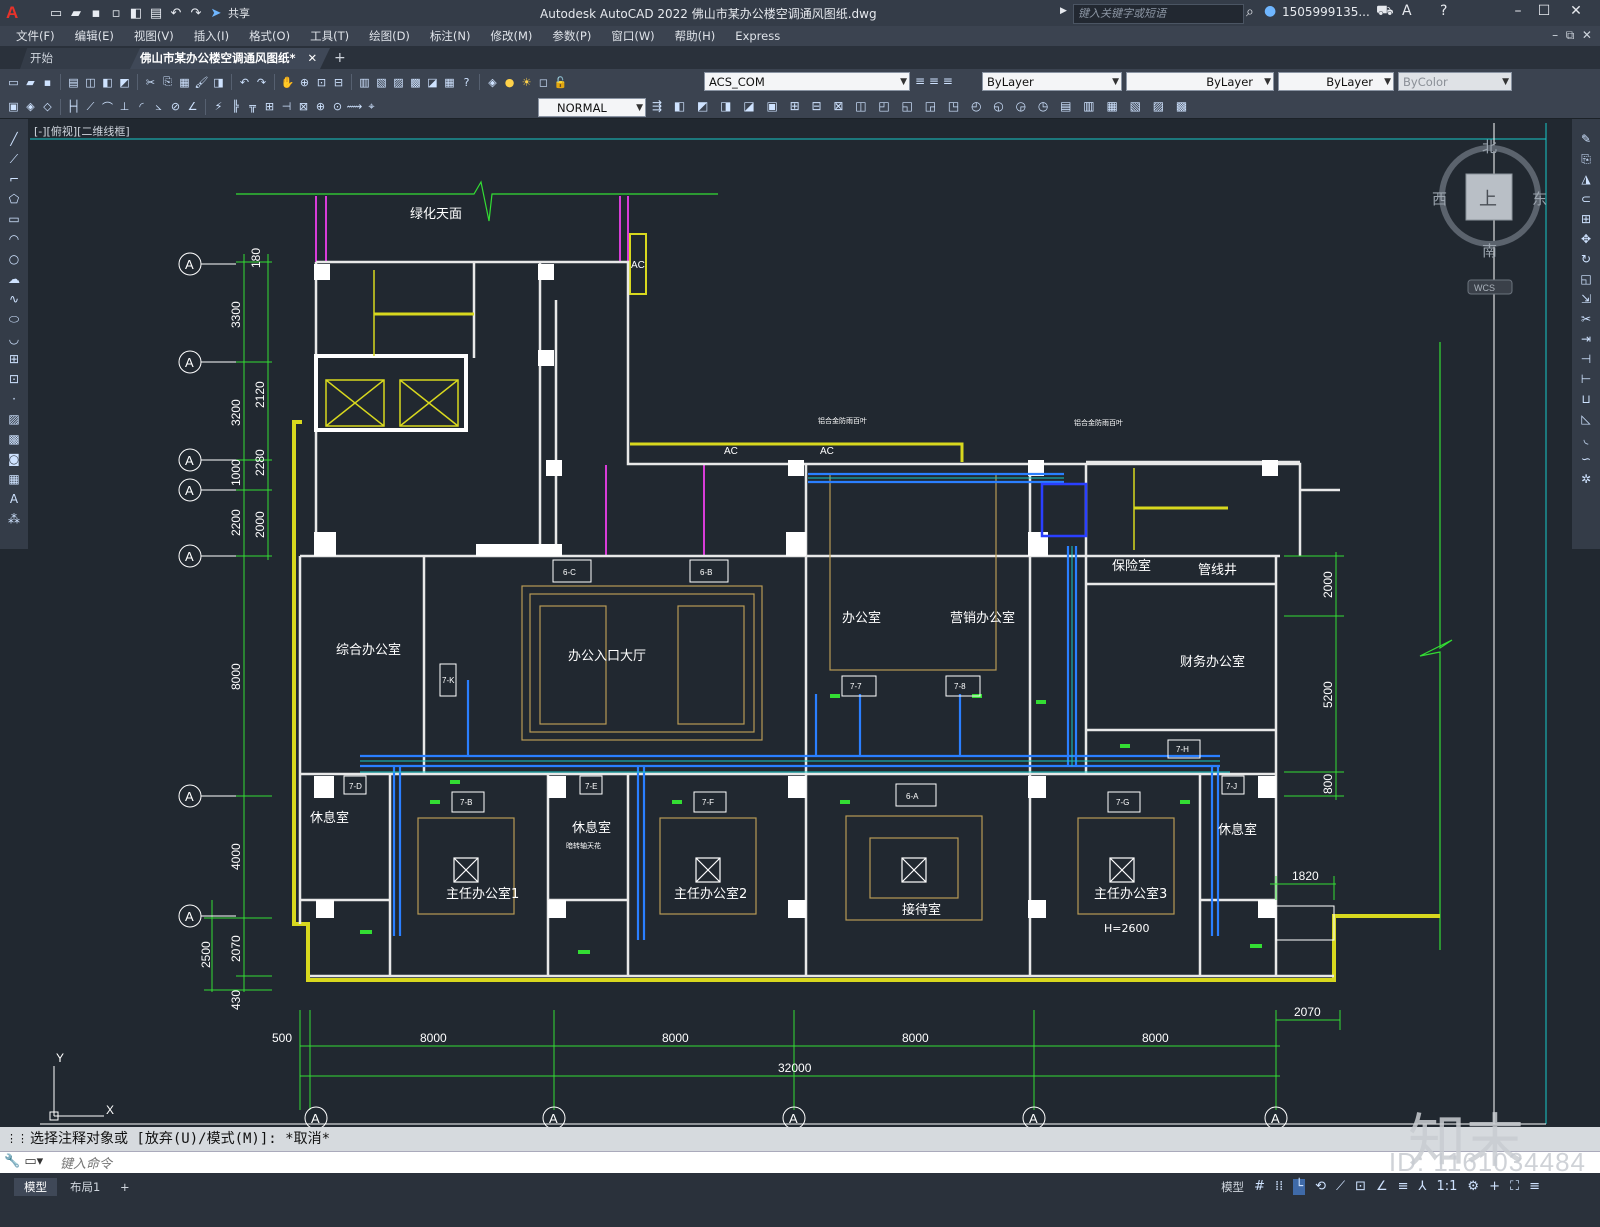  Describe the element at coordinates (14, 459) in the screenshot. I see `region-icon: ◙` at that location.